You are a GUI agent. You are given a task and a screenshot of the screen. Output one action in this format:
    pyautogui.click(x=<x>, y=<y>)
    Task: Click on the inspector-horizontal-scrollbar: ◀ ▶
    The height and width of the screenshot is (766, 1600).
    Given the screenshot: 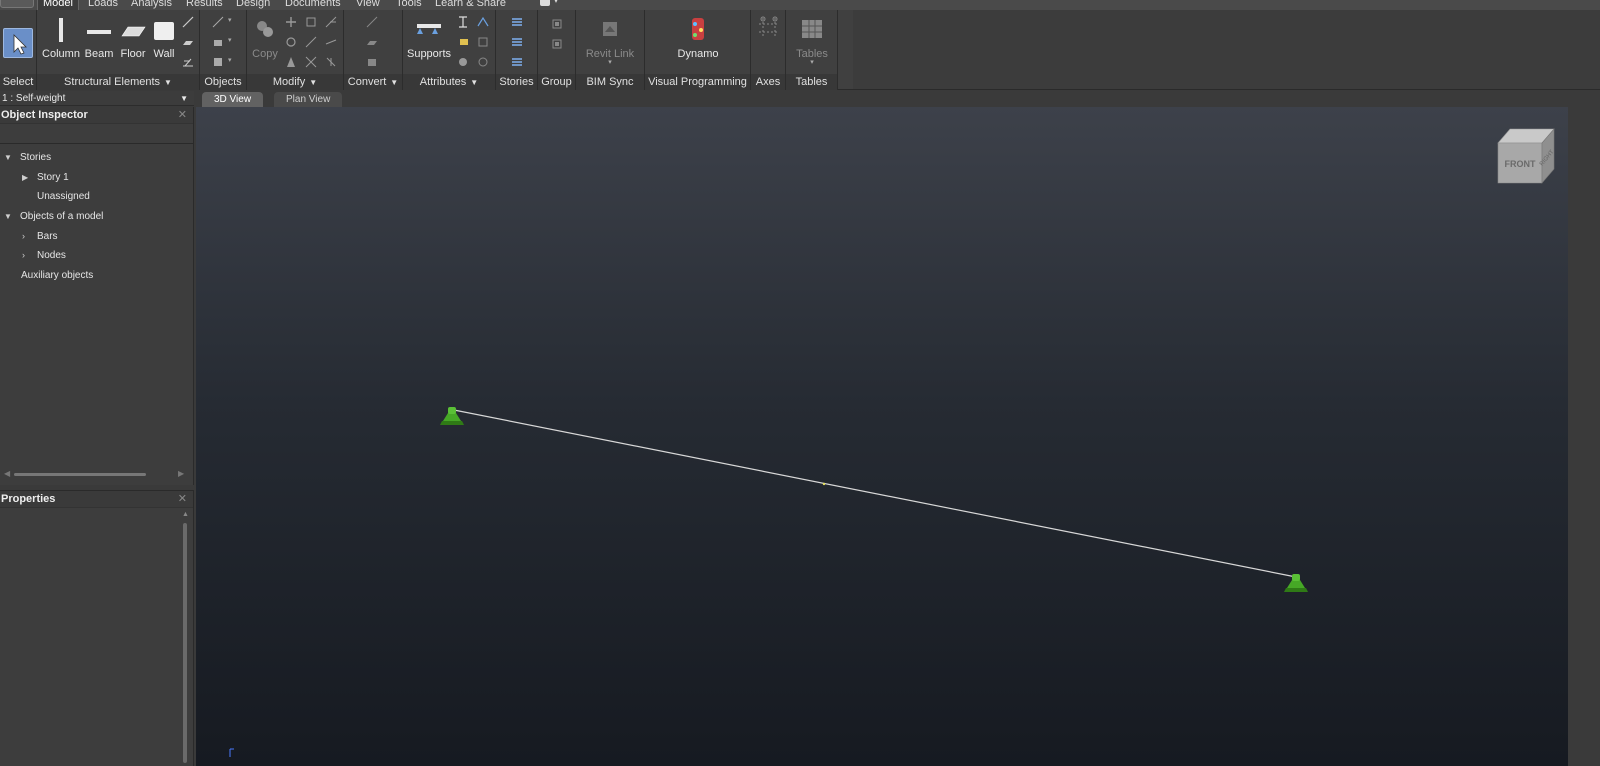 What is the action you would take?
    pyautogui.click(x=95, y=474)
    